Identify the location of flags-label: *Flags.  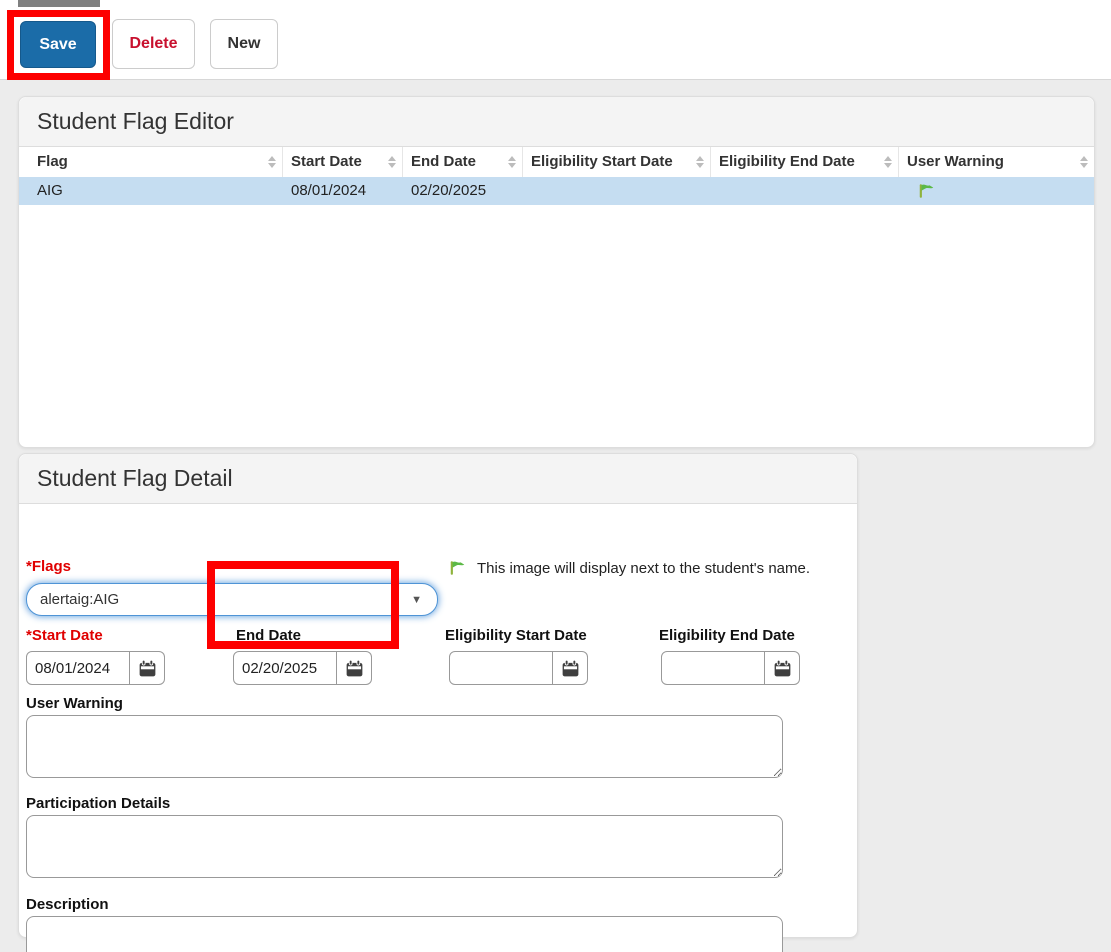
(48, 566).